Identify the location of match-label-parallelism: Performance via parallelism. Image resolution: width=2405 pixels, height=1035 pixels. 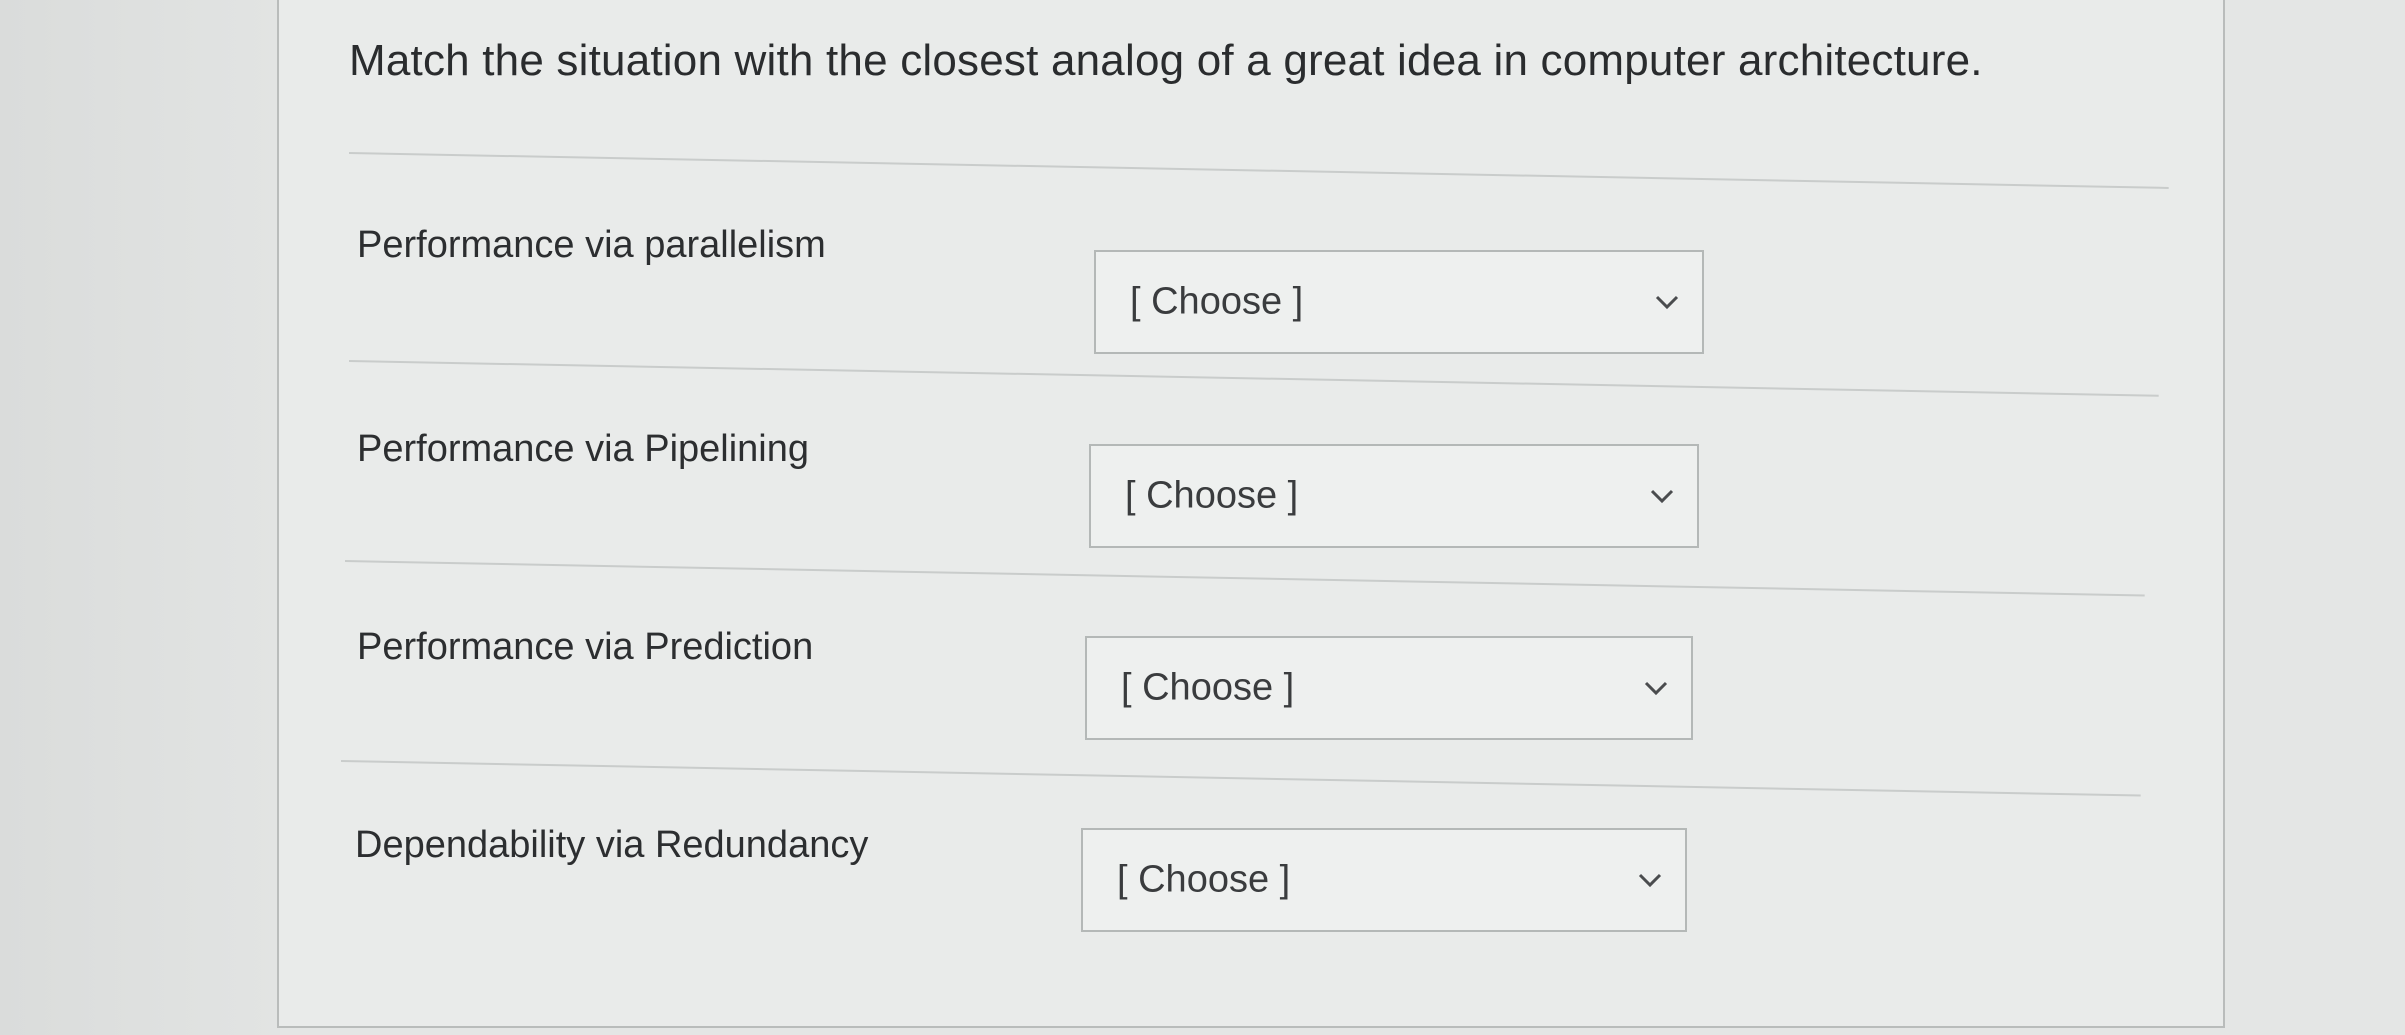
(591, 245).